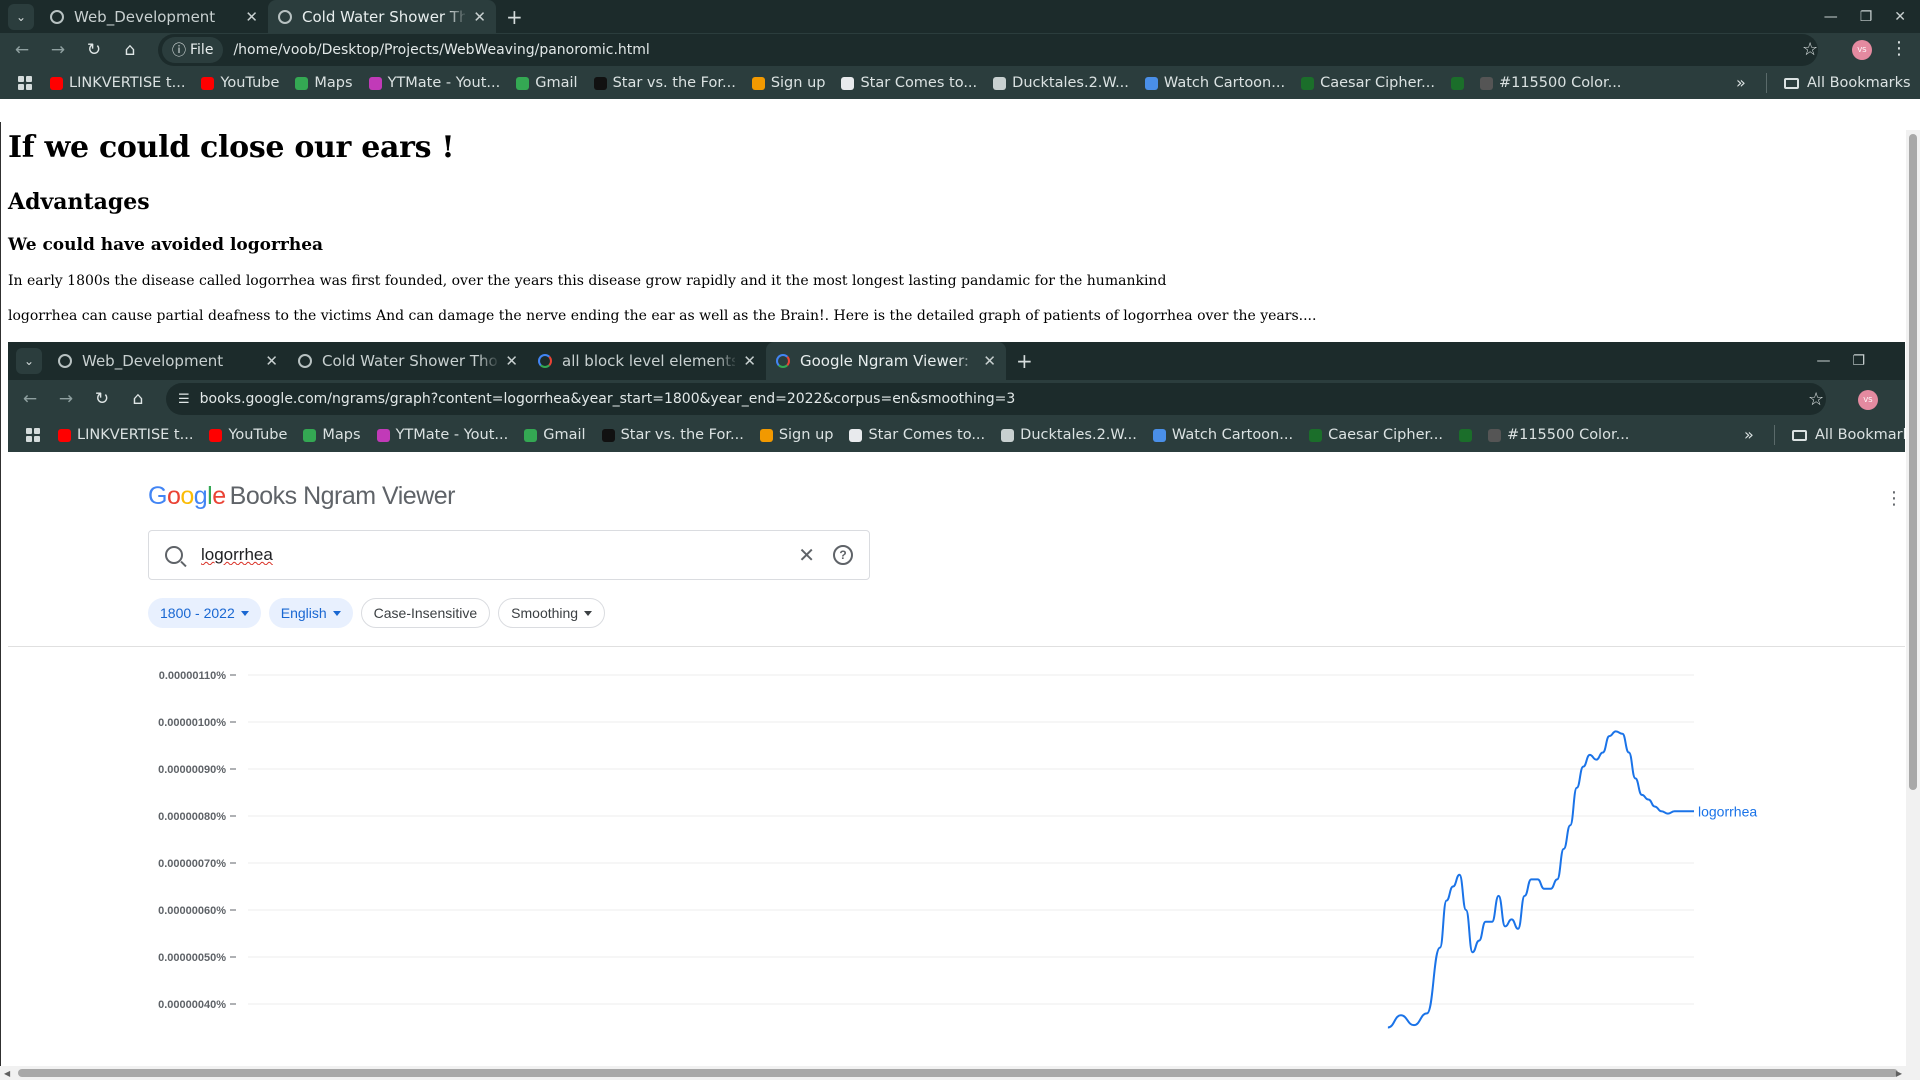  I want to click on menu-kebab-icon: ⋮, so click(1899, 48).